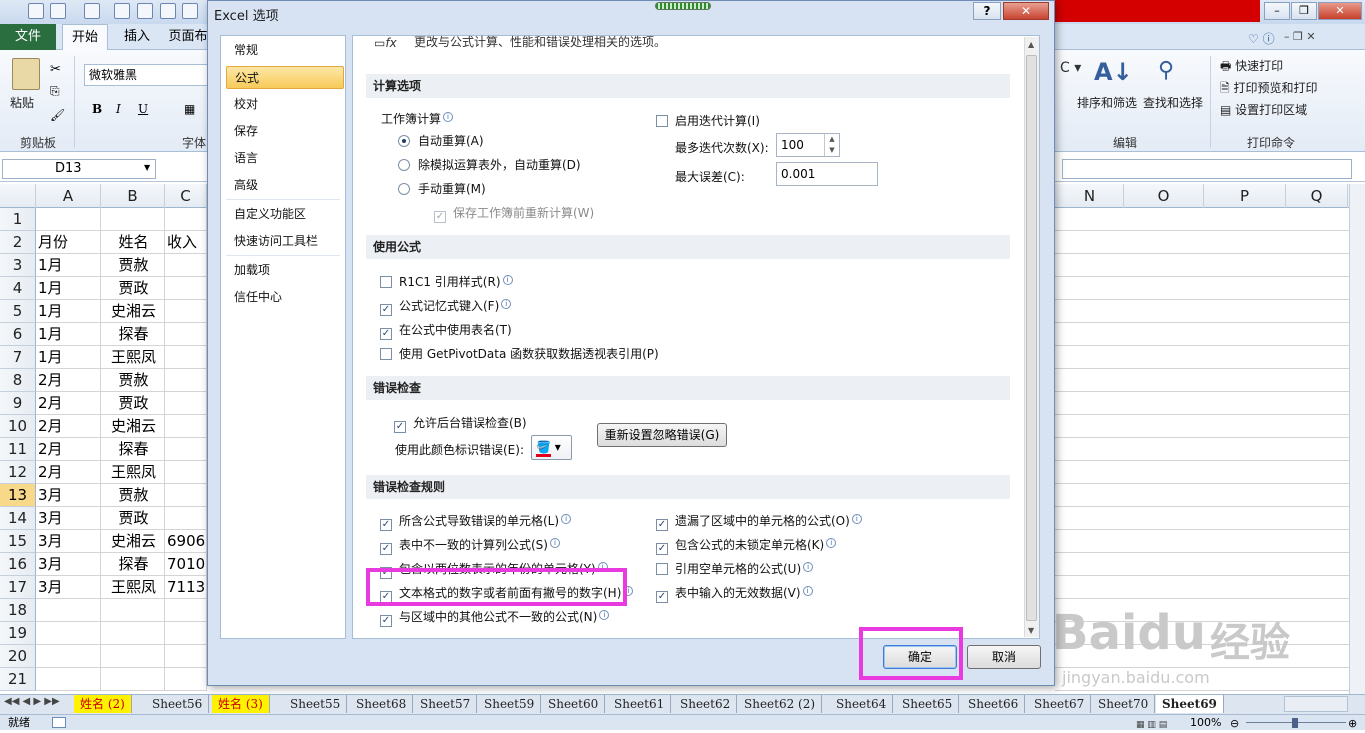  What do you see at coordinates (1124, 704) in the screenshot?
I see `sheet-tab: Sheet70` at bounding box center [1124, 704].